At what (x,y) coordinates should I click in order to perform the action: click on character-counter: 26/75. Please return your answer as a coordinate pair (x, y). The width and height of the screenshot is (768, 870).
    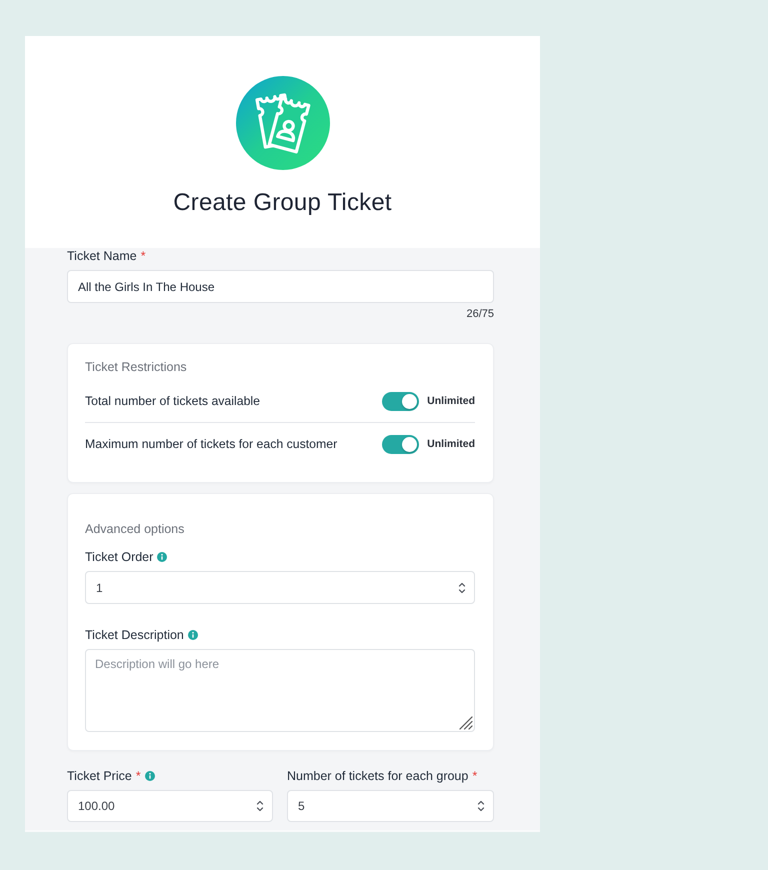
    Looking at the image, I should click on (479, 314).